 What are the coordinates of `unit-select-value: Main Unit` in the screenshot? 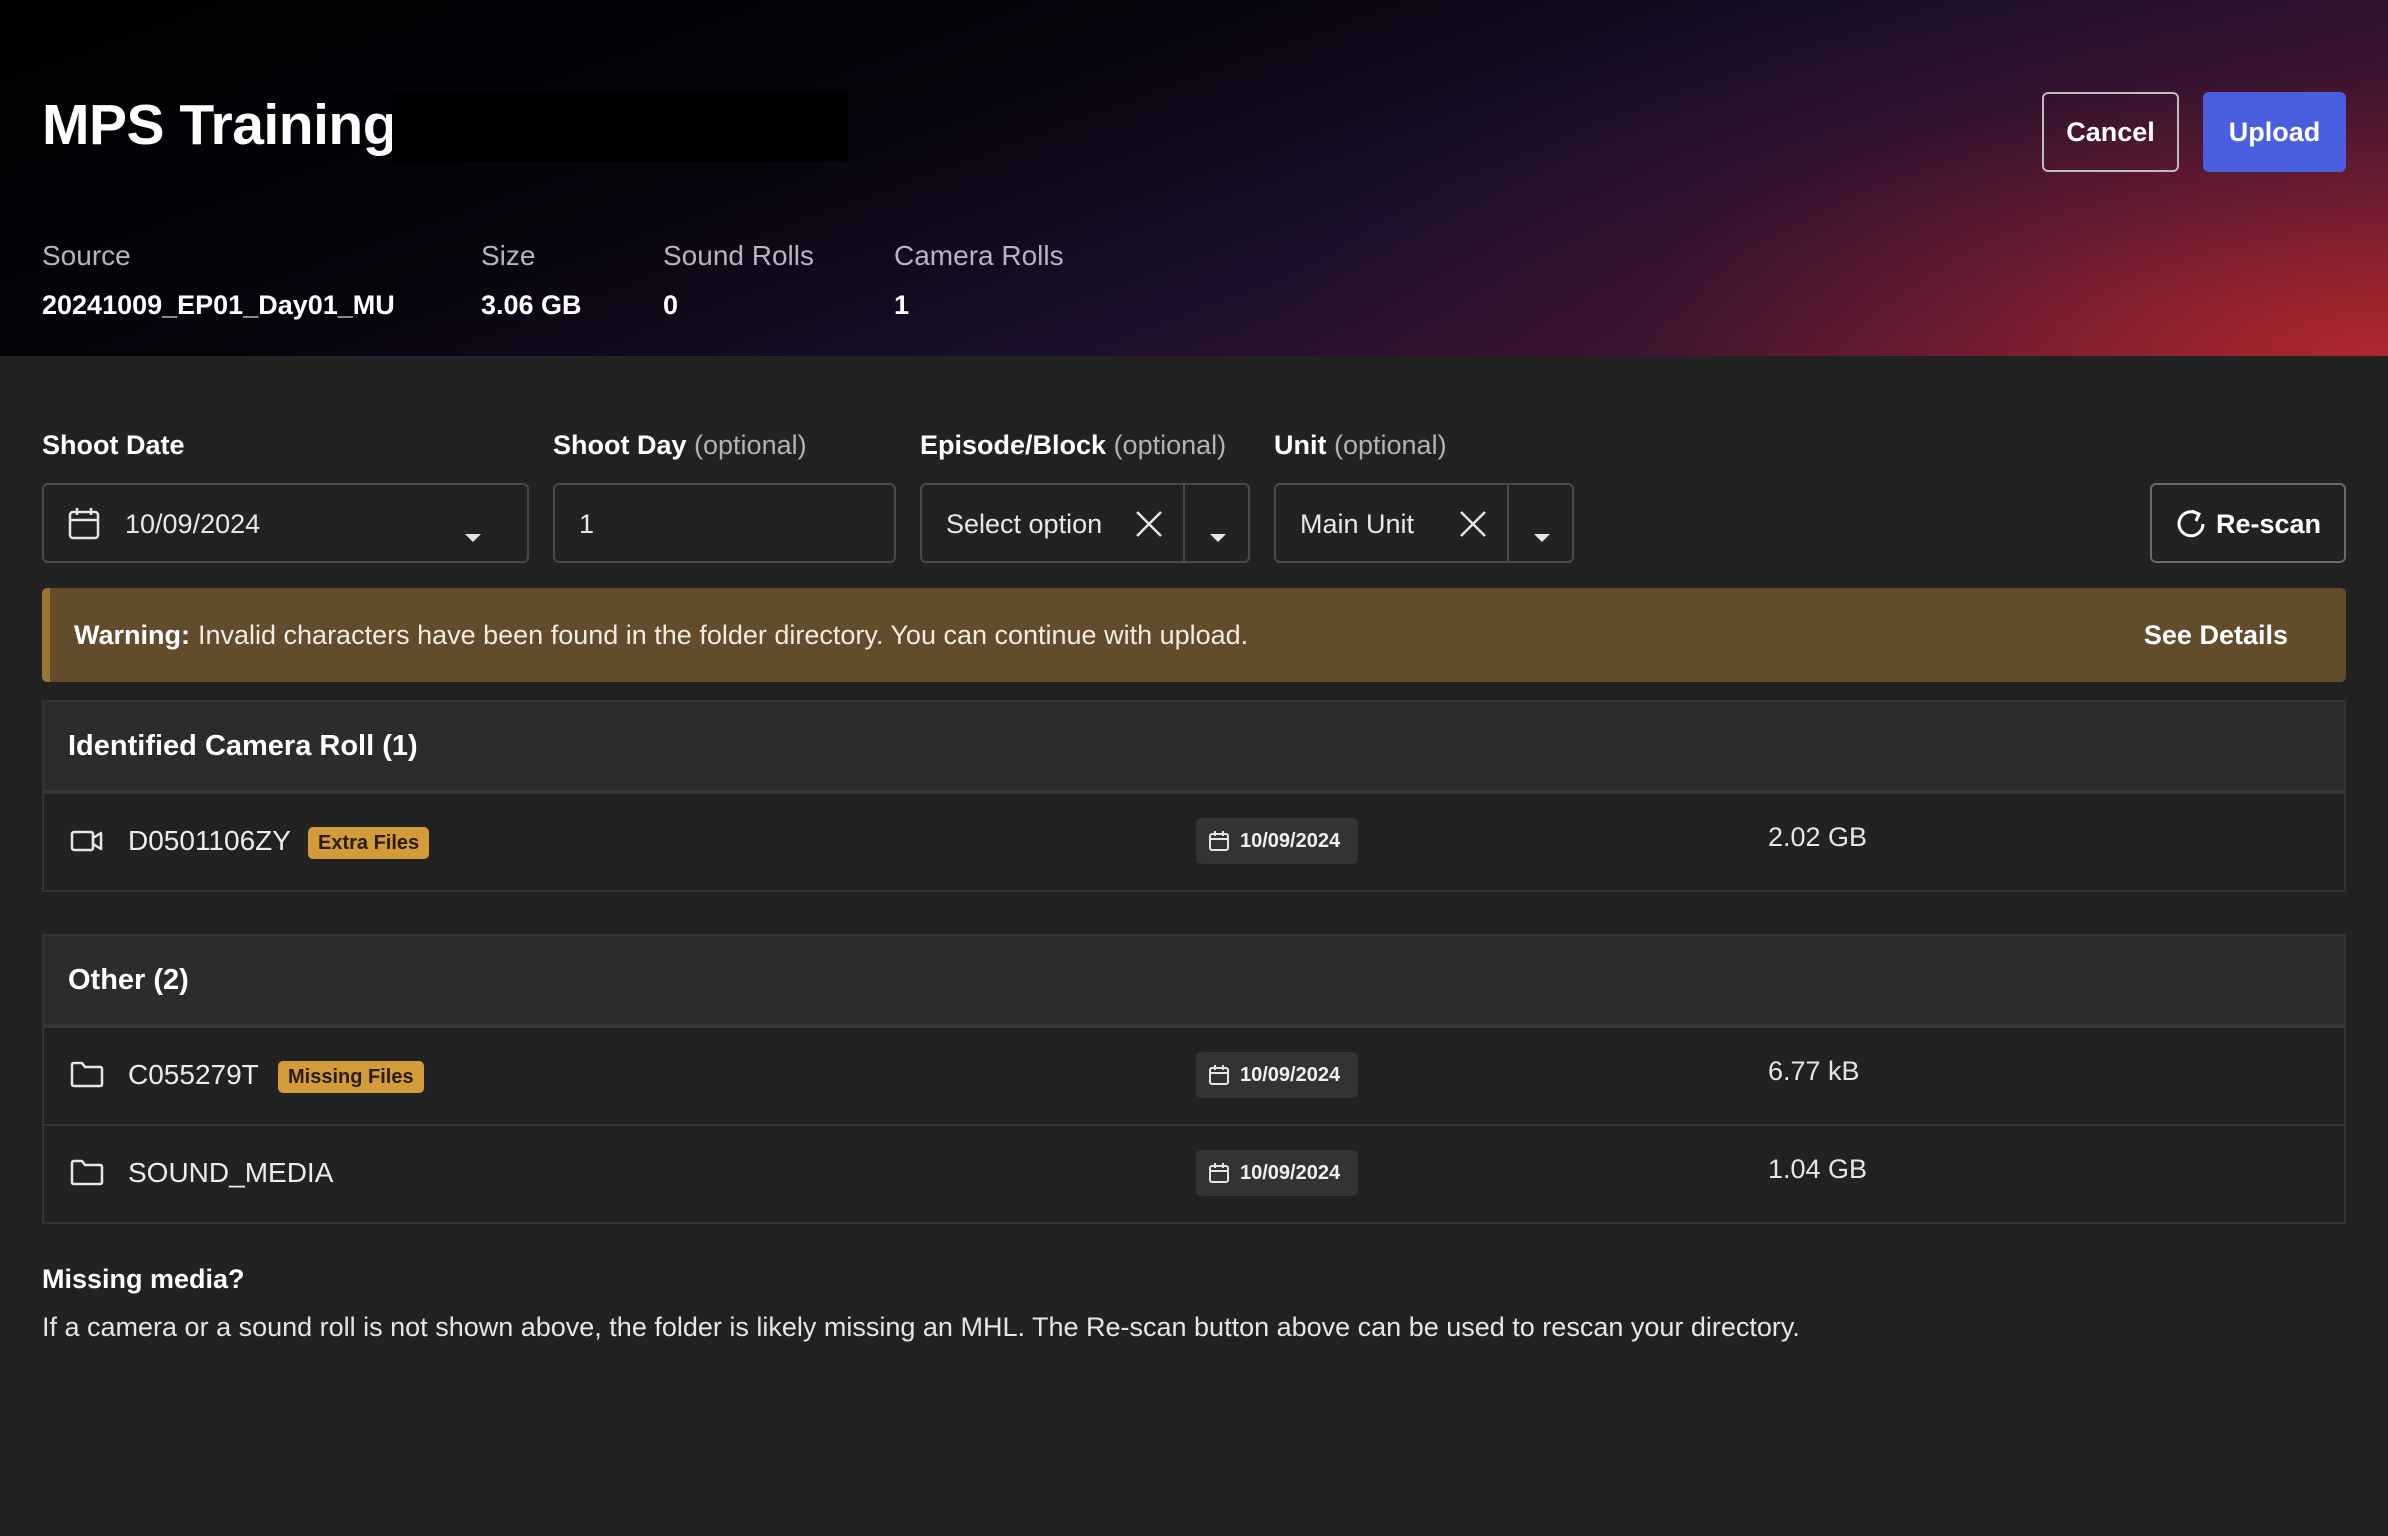 It's located at (1357, 524).